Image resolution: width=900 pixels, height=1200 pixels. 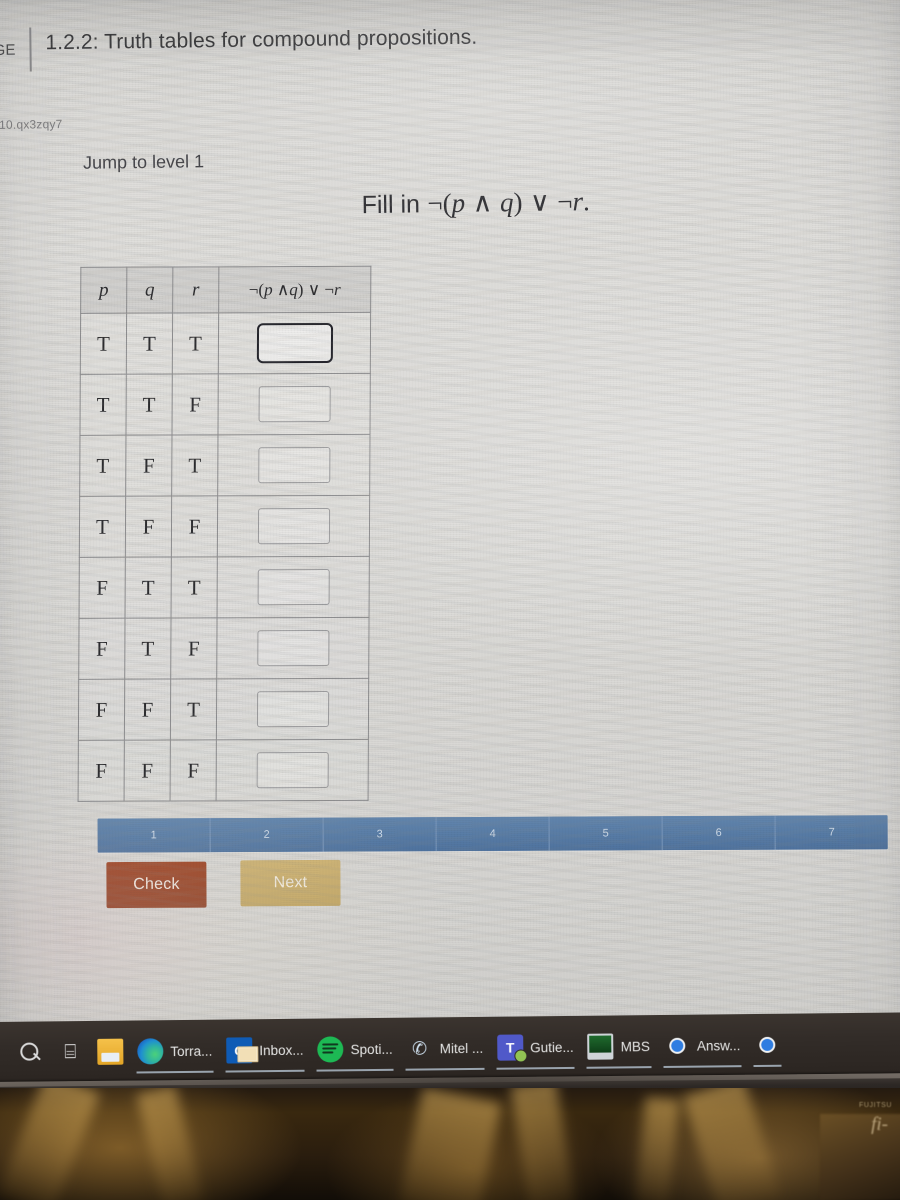 I want to click on progress-segment-4: 4, so click(x=493, y=834).